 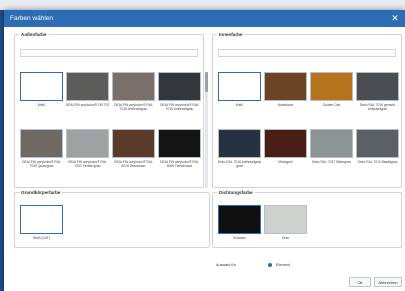 What do you see at coordinates (236, 192) in the screenshot?
I see `dichtungsfarbe-legend: Dichtungsfarbe` at bounding box center [236, 192].